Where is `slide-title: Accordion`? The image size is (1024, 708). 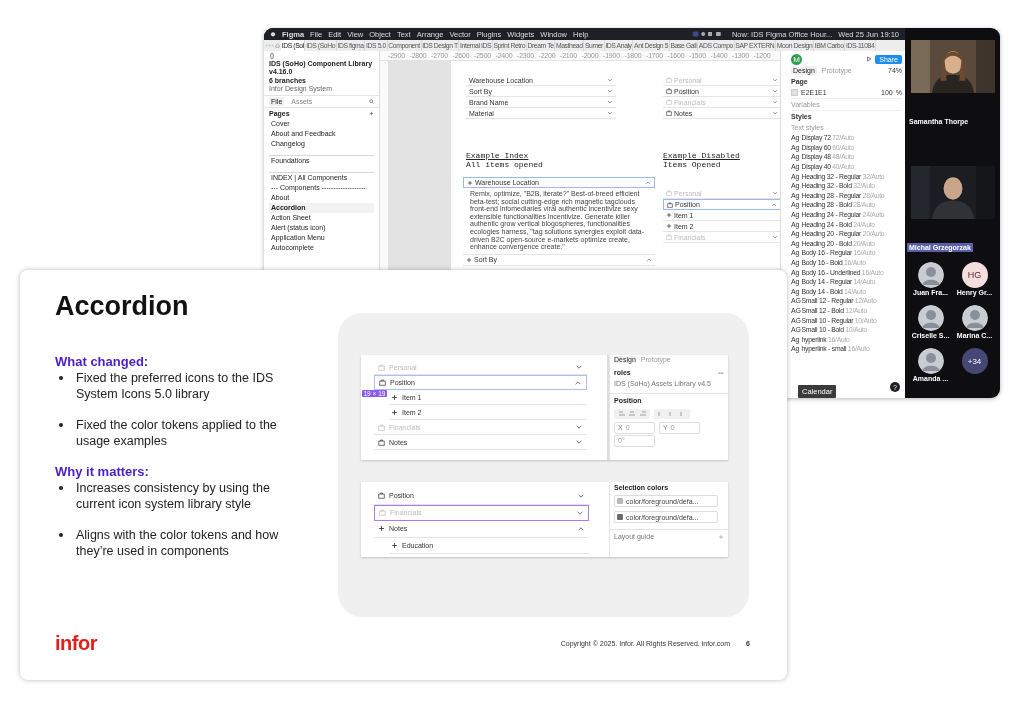
slide-title: Accordion is located at coordinates (122, 306).